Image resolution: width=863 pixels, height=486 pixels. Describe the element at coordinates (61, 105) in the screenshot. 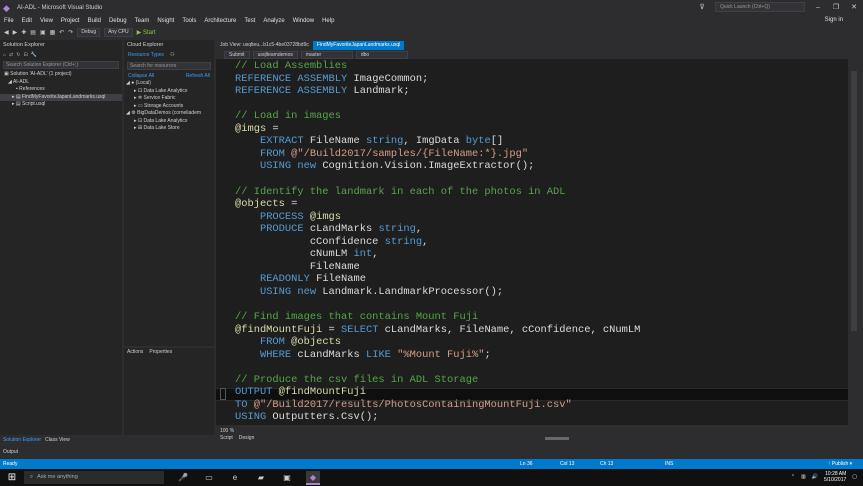

I see `tree-item-script-file: ▸ ▤ Script.usql` at that location.